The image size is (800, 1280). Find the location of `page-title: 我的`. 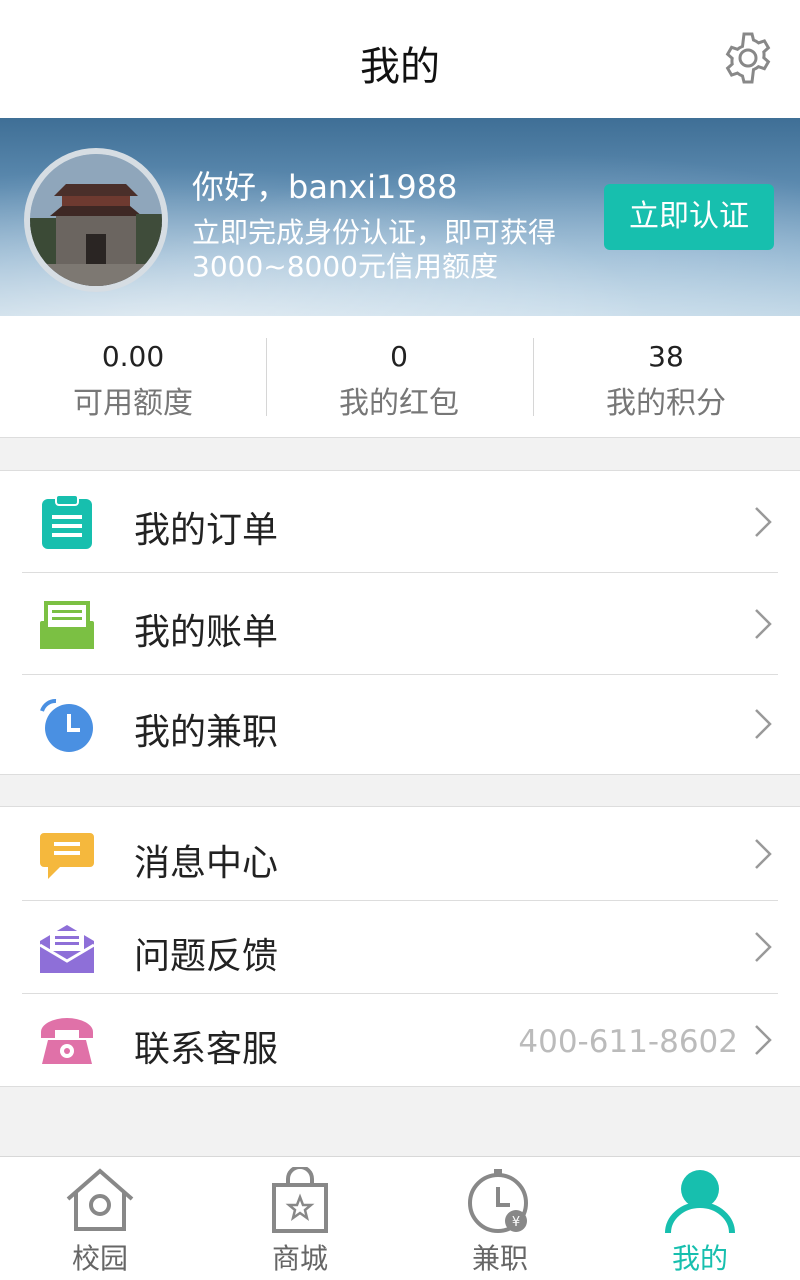

page-title: 我的 is located at coordinates (400, 67).